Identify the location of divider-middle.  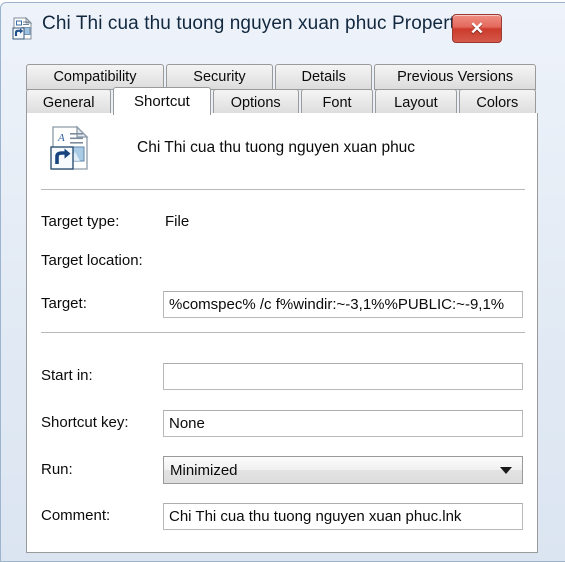
(283, 332).